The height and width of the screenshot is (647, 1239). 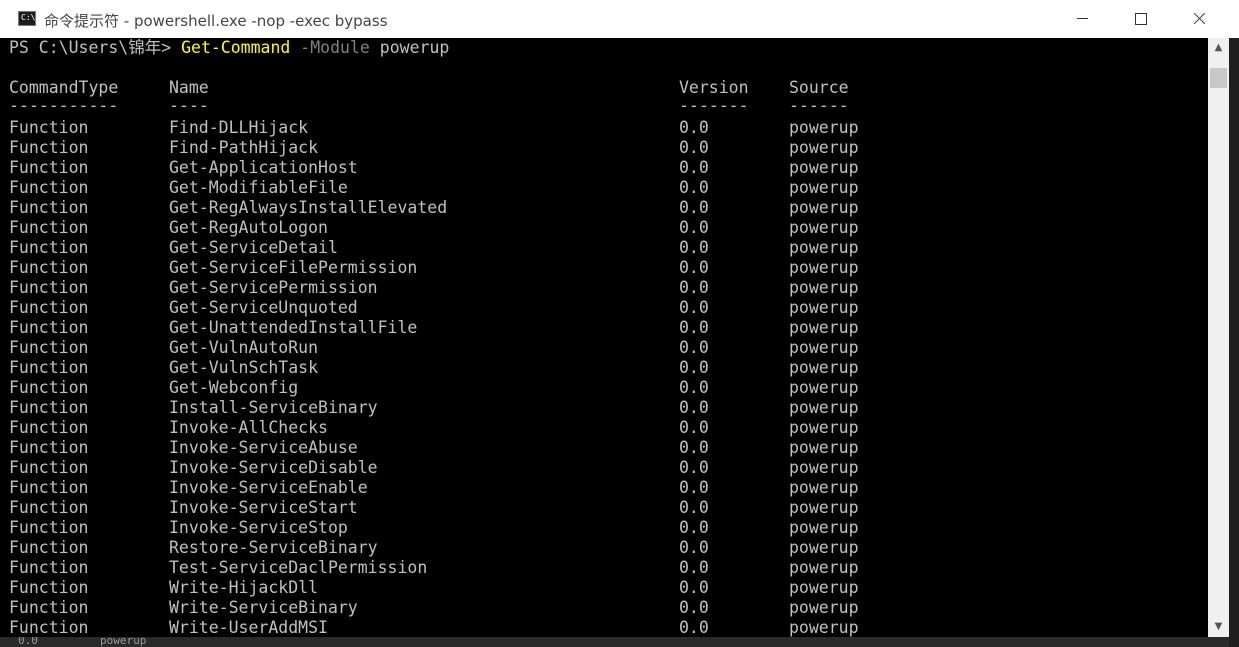 I want to click on row-name: Install-ServiceBinary, so click(x=273, y=407).